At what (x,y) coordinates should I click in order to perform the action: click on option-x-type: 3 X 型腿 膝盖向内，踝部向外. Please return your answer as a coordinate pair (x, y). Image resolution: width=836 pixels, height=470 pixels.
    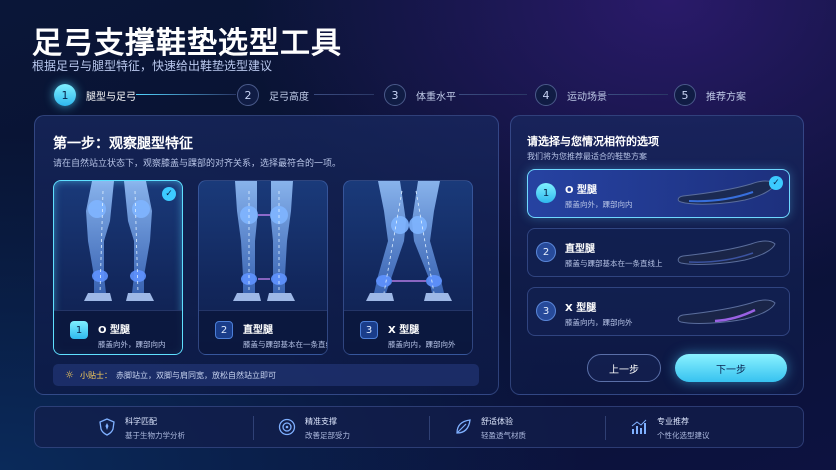
    Looking at the image, I should click on (658, 311).